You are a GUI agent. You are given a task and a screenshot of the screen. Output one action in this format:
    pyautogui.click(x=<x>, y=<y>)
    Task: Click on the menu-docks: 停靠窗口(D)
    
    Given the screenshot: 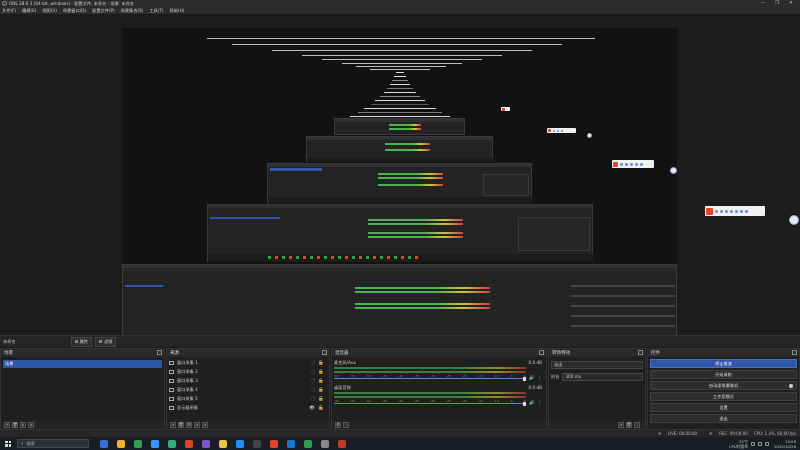 What is the action you would take?
    pyautogui.click(x=74, y=11)
    